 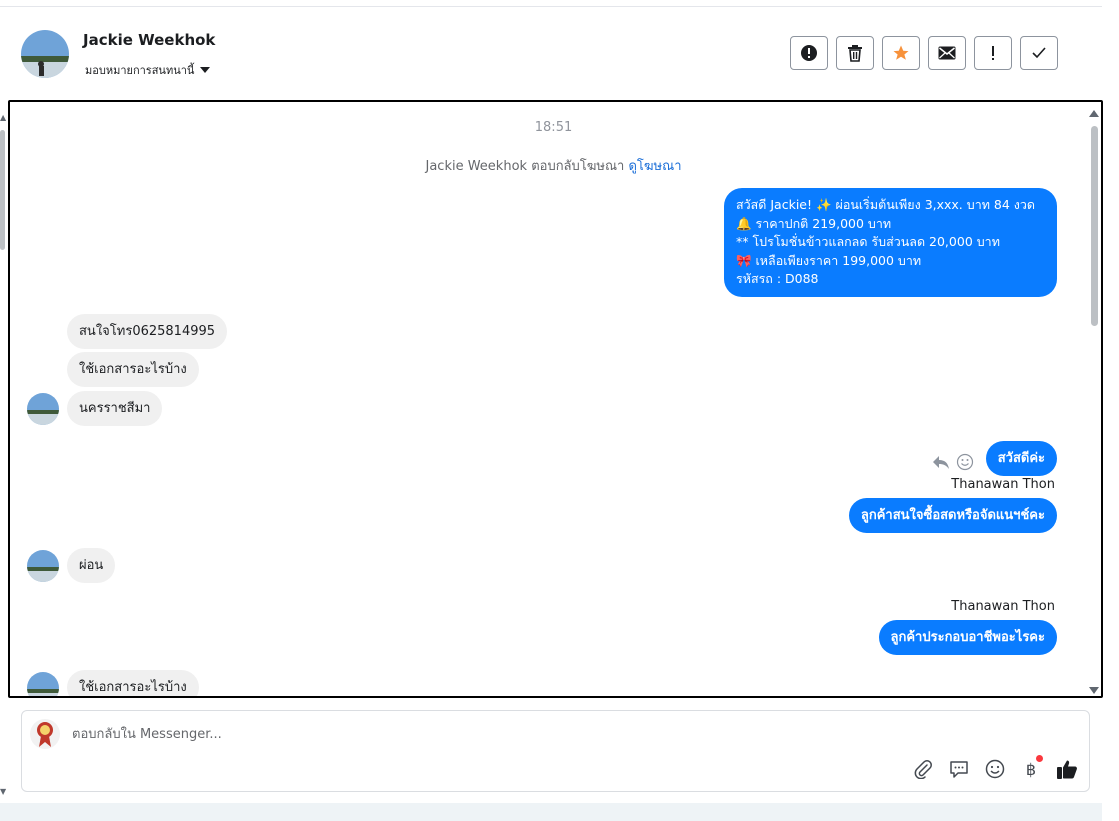 I want to click on payment-button: ฿, so click(x=1031, y=768).